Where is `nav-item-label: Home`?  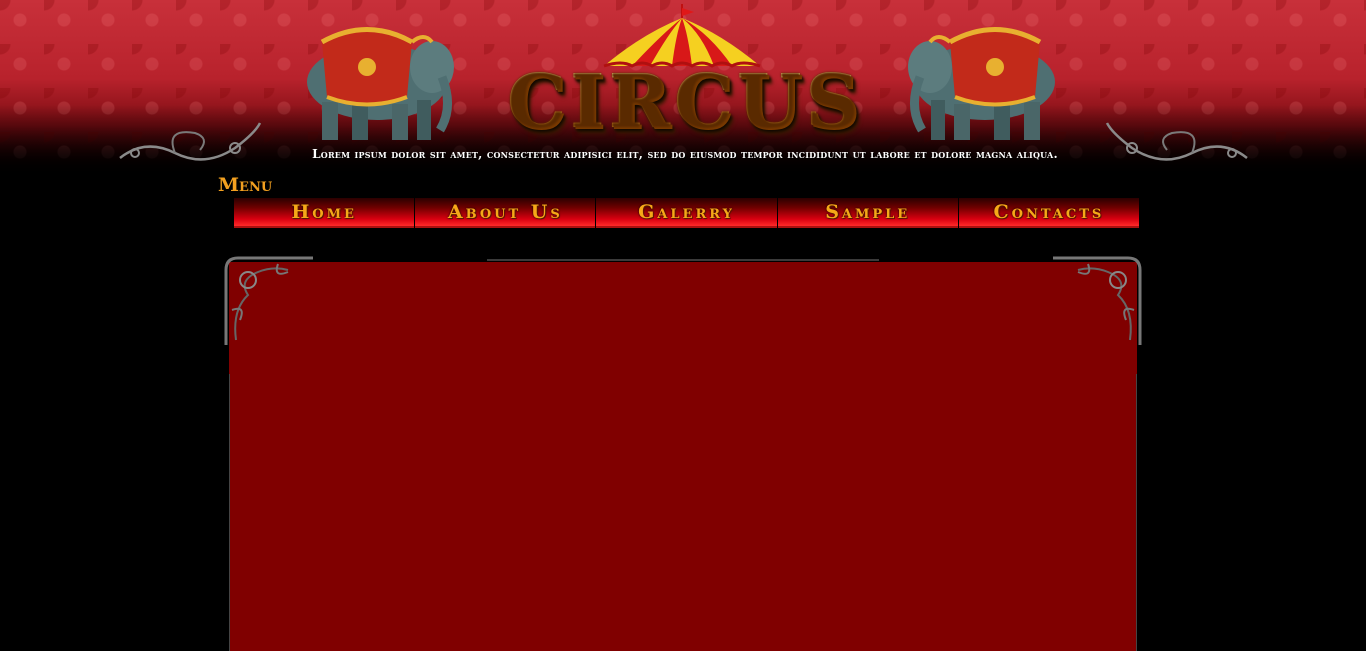
nav-item-label: Home is located at coordinates (324, 212).